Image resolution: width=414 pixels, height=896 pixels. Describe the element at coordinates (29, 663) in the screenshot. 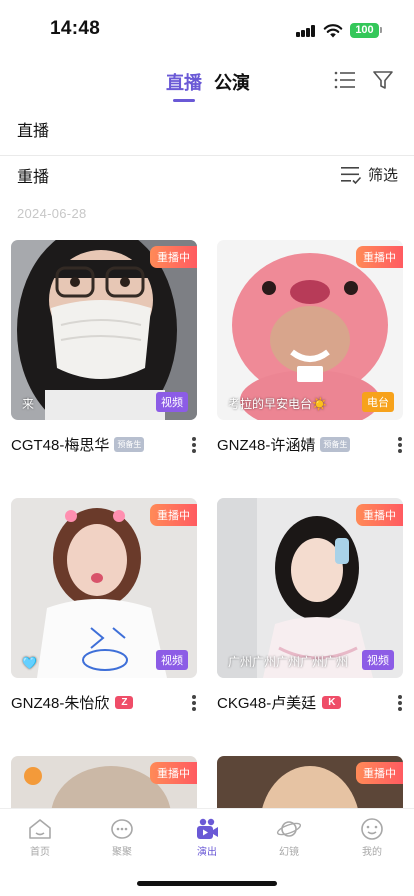

I see `live-caption: 🩵` at that location.